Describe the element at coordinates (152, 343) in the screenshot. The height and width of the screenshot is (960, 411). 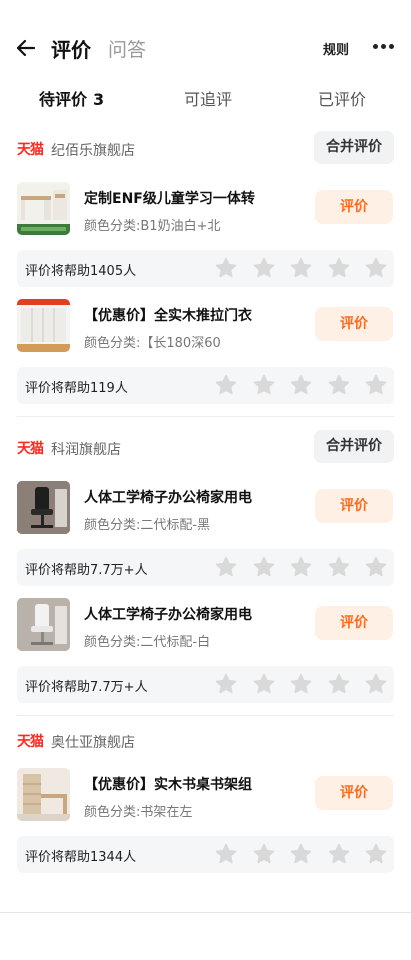
I see `product-spec: 颜色分类:【长180深60` at that location.